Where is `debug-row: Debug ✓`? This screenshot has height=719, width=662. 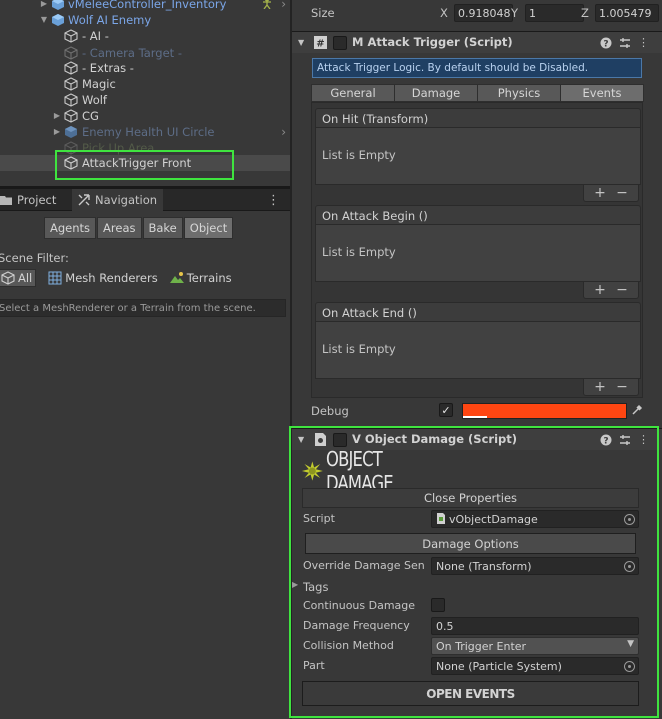 debug-row: Debug ✓ is located at coordinates (477, 411).